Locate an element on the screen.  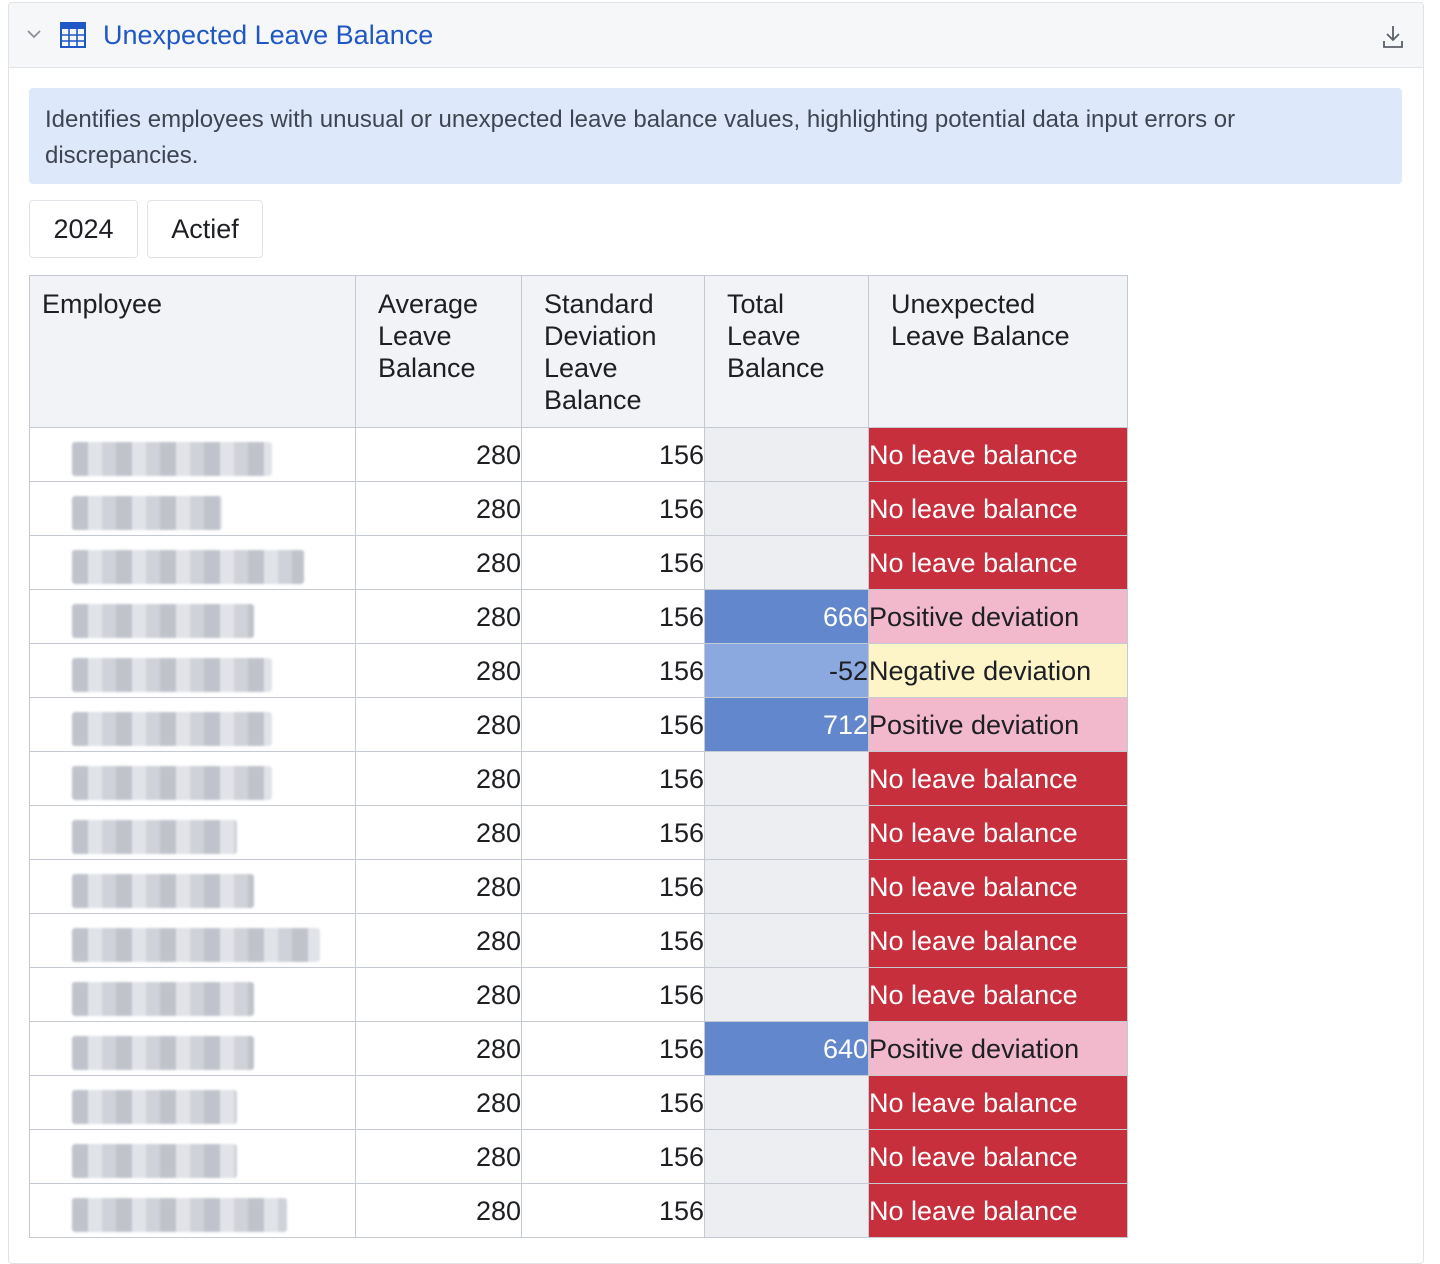
total-cell: 640 is located at coordinates (786, 1048).